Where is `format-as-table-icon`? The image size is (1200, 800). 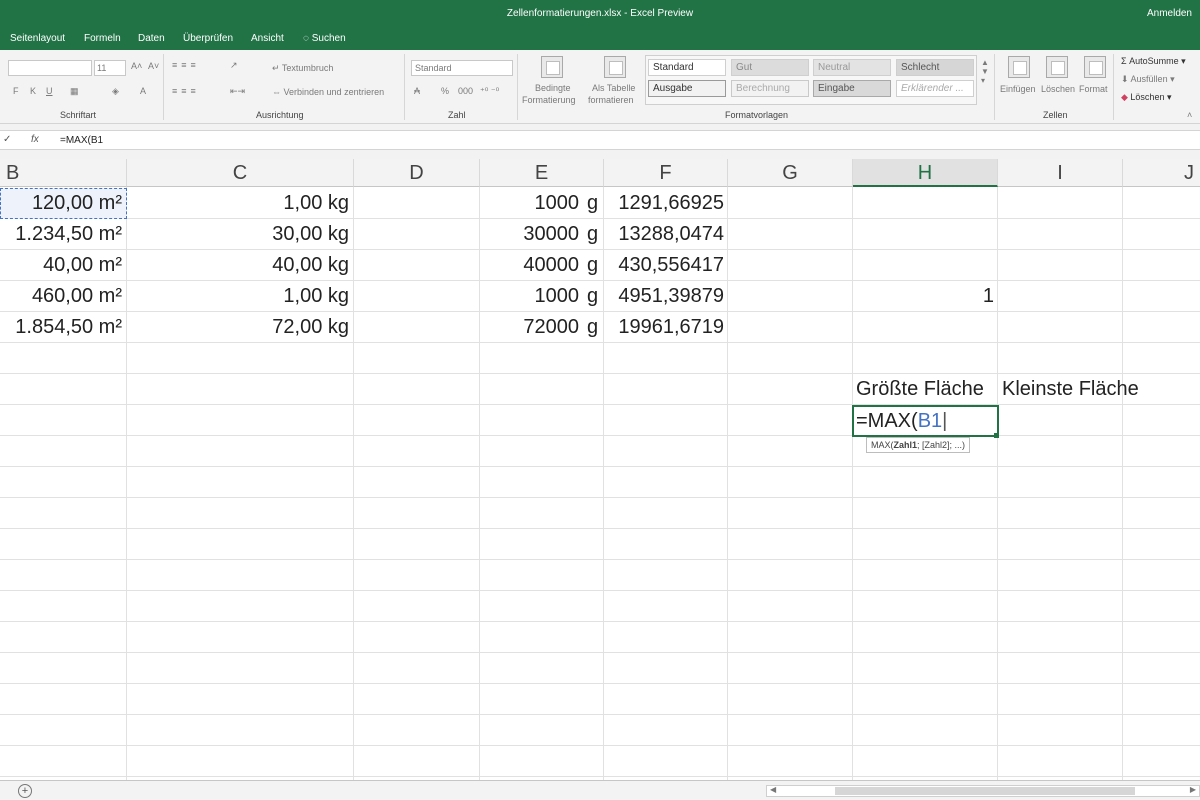 format-as-table-icon is located at coordinates (615, 67).